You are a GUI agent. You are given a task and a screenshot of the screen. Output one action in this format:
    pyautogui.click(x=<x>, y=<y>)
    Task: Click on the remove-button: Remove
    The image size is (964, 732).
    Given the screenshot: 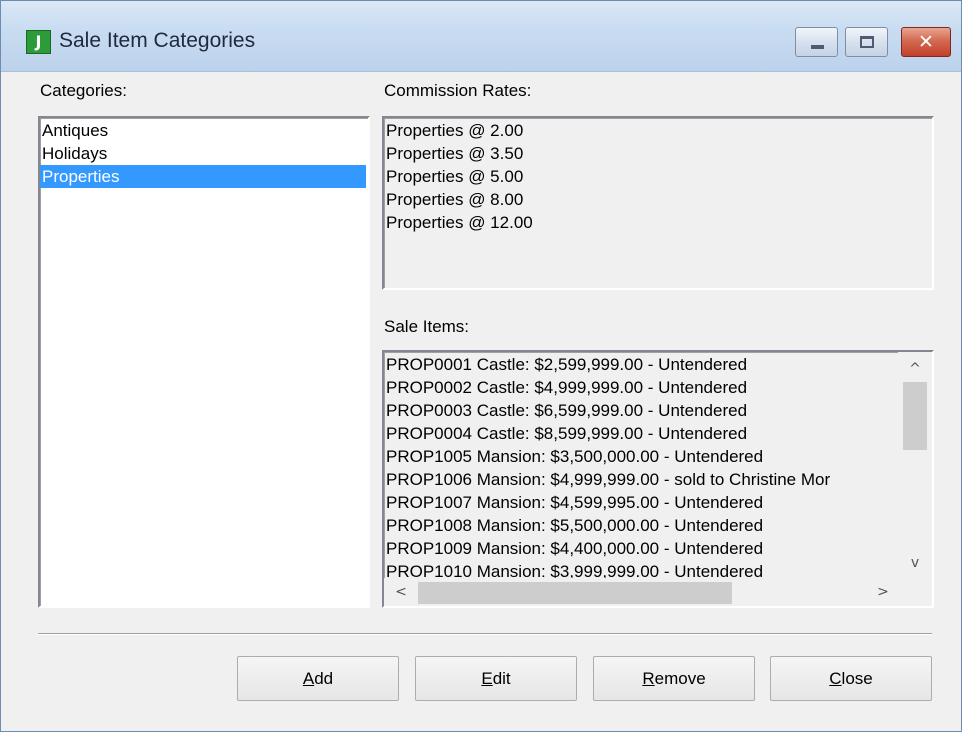 What is the action you would take?
    pyautogui.click(x=674, y=678)
    